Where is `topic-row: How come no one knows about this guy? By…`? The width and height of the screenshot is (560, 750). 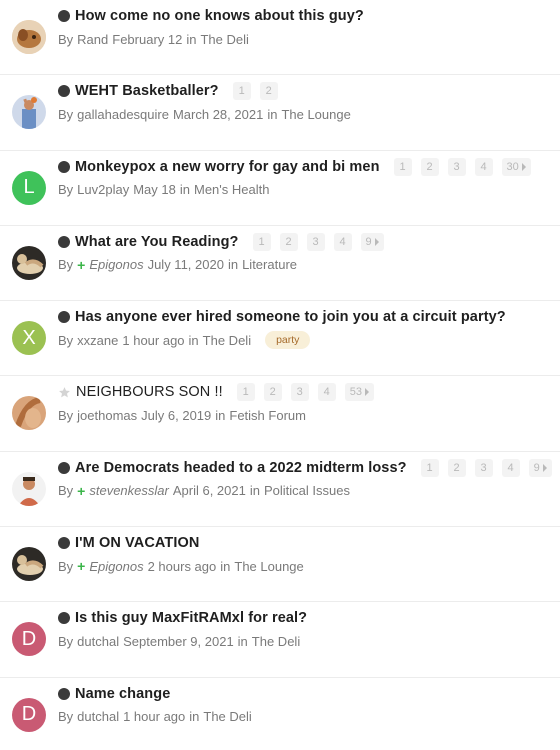
topic-row: How come no one knows about this guy? By… is located at coordinates (280, 38).